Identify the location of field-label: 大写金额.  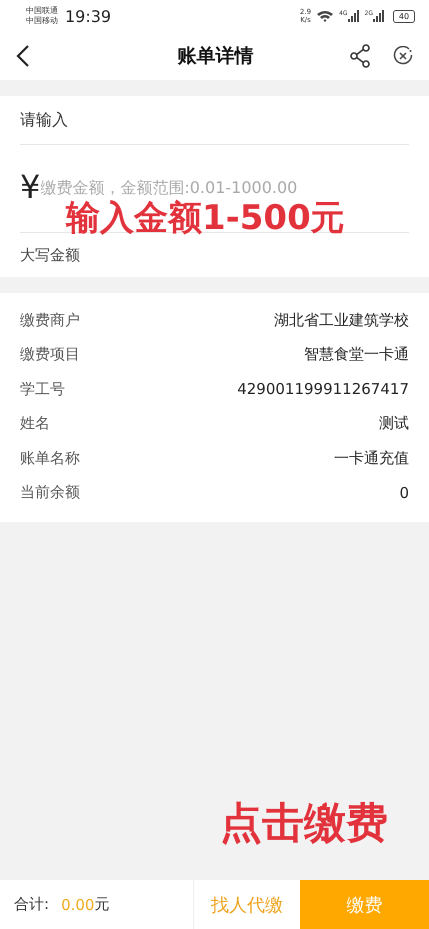
(50, 255).